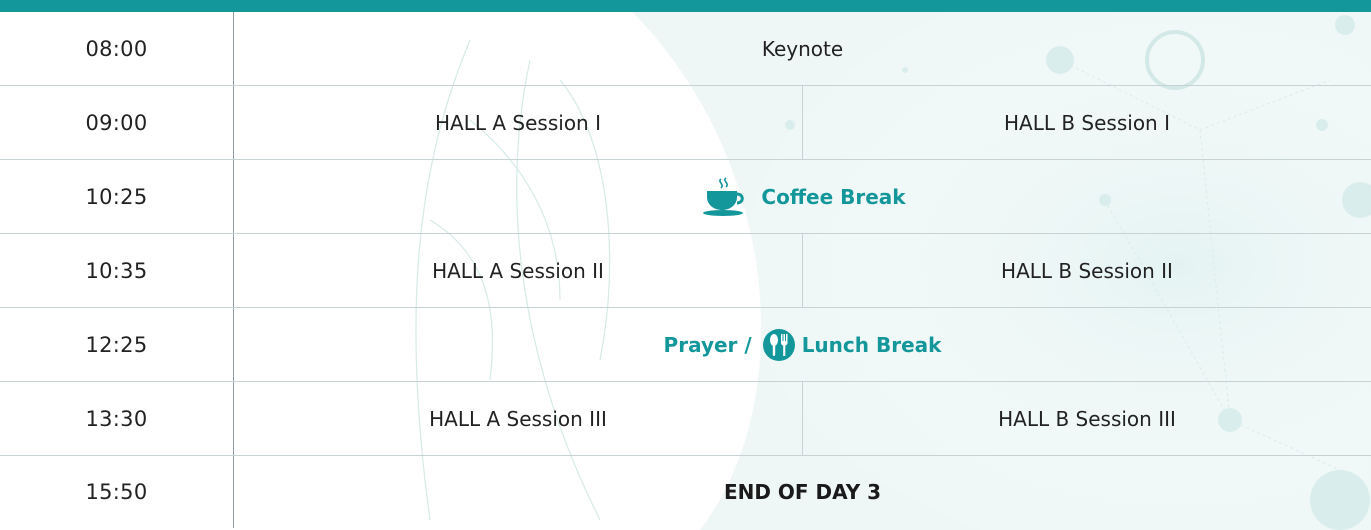 This screenshot has width=1371, height=530. Describe the element at coordinates (779, 345) in the screenshot. I see `fork-spoon-icon` at that location.